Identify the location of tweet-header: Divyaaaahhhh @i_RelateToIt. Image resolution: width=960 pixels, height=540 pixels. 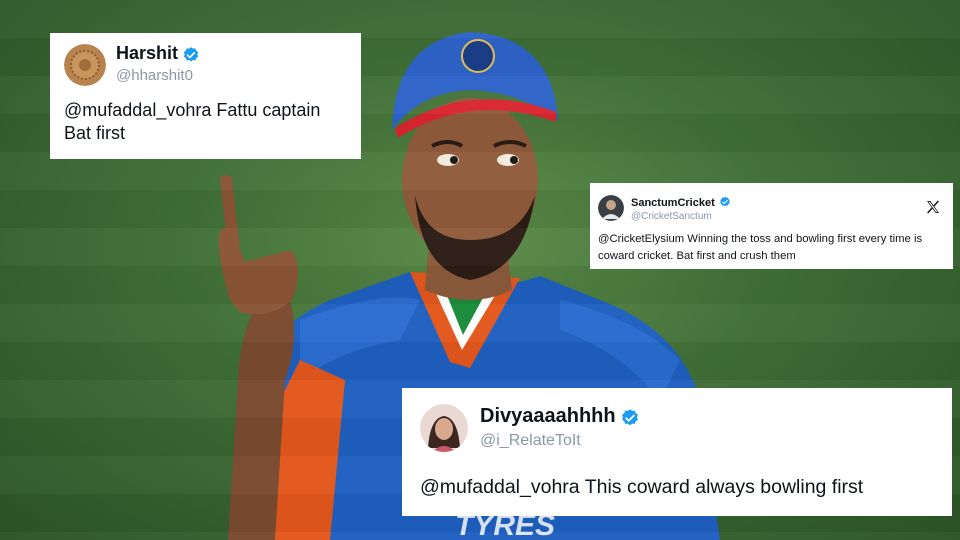
(677, 428).